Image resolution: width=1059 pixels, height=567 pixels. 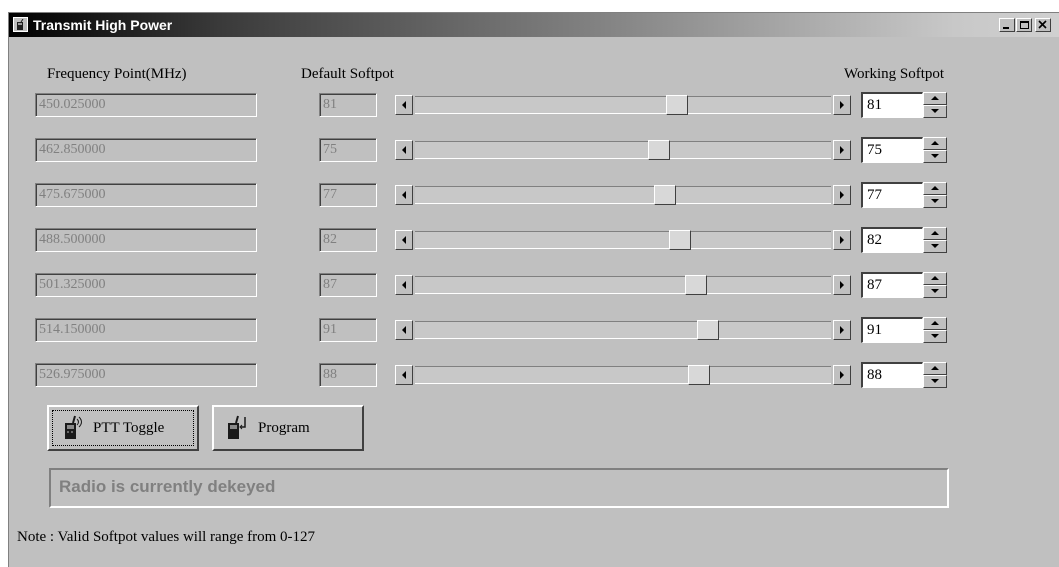 I want to click on close-icon, so click(x=1042, y=24).